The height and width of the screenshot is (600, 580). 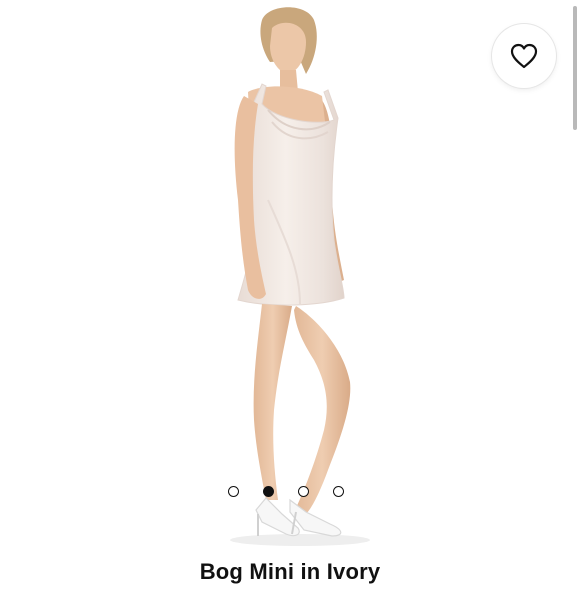 I want to click on back-leg, so click(x=322, y=410).